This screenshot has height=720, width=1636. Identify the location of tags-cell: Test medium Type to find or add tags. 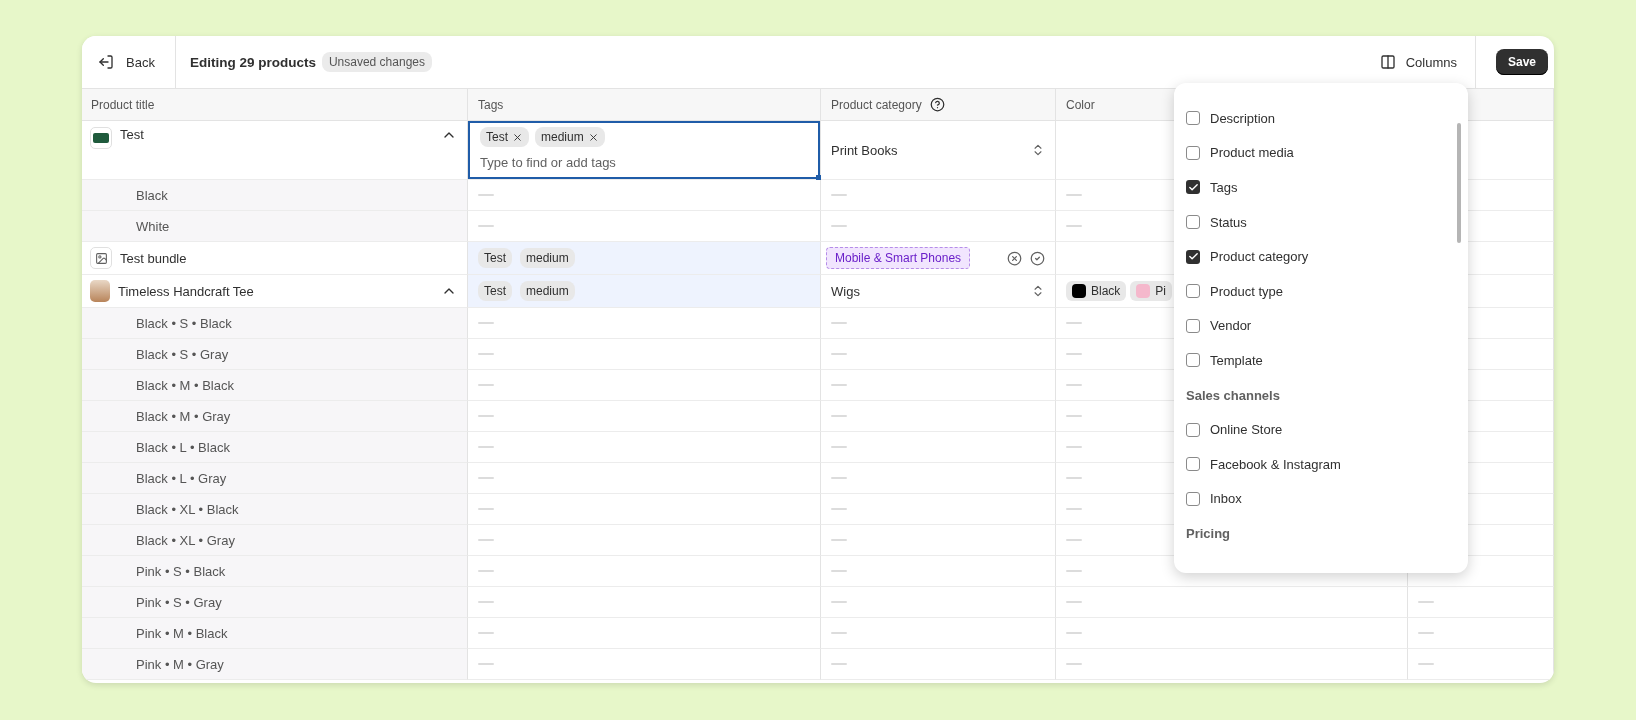
(644, 150).